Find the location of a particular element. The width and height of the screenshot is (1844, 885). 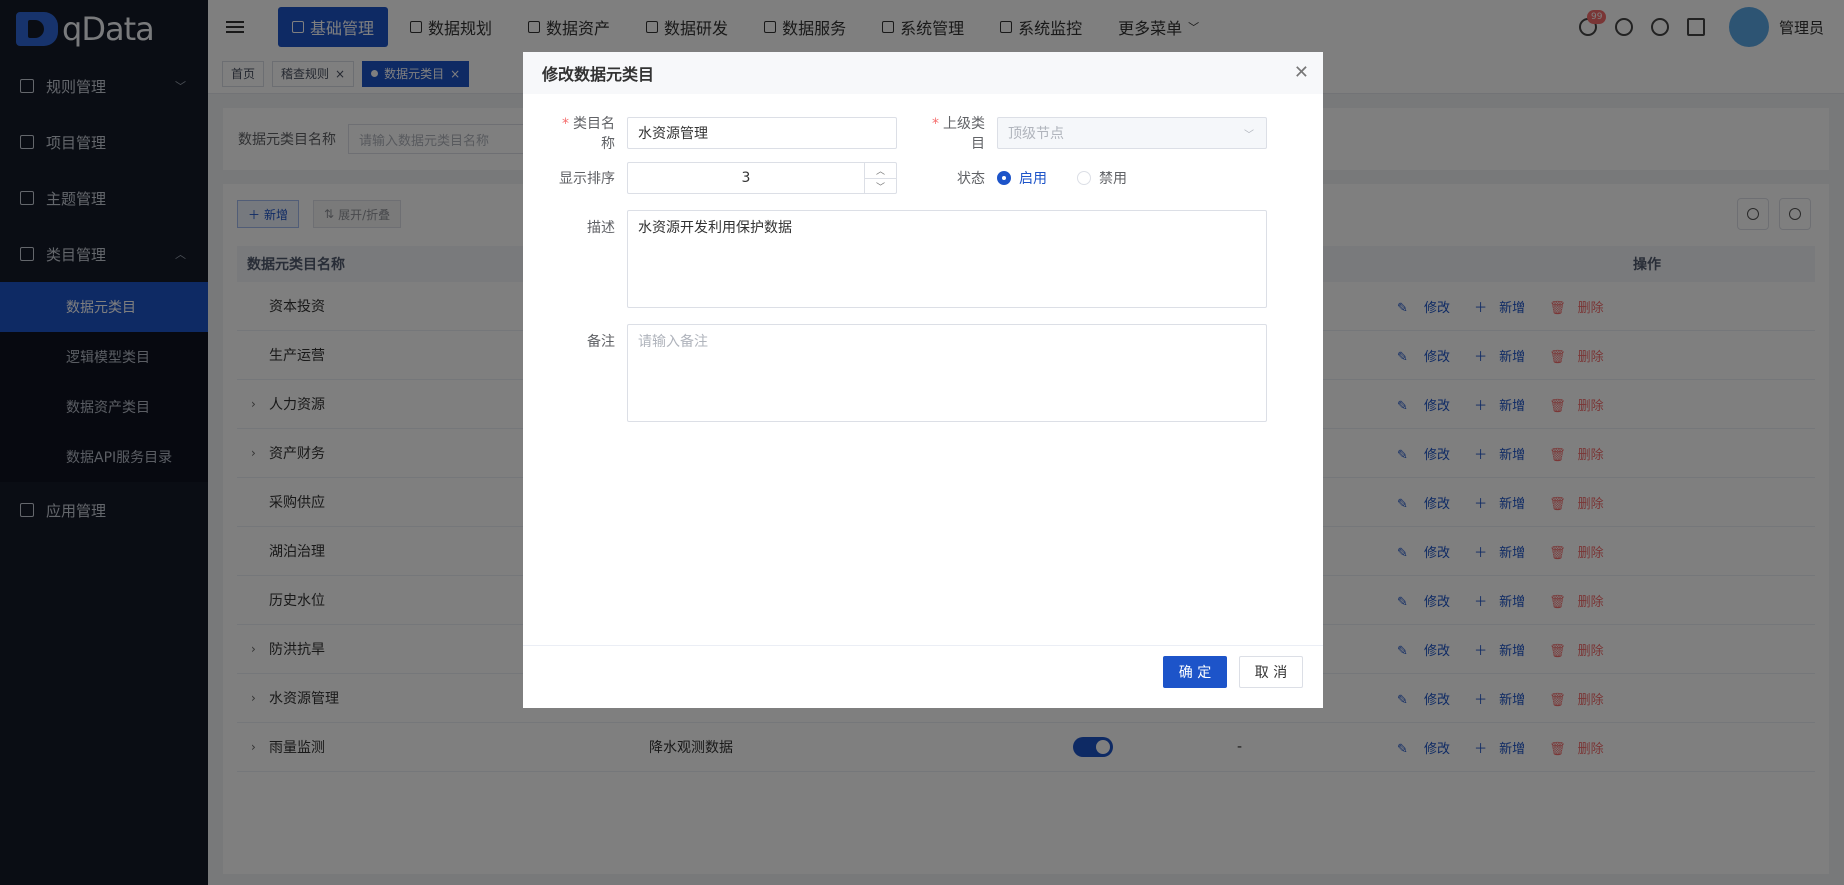

field-label-text: 上级类目 is located at coordinates (964, 134).